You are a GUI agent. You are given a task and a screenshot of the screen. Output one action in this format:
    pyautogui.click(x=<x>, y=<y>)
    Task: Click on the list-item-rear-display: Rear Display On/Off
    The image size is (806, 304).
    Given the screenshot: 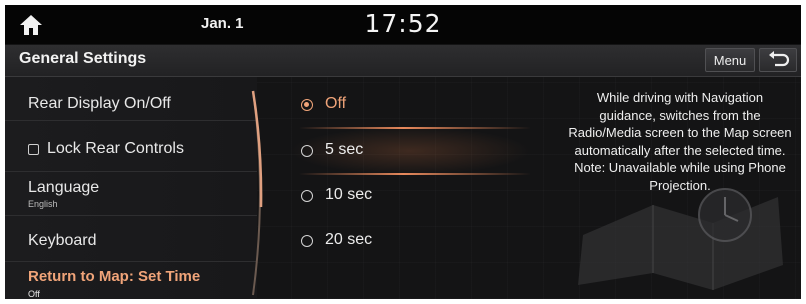 What is the action you would take?
    pyautogui.click(x=131, y=99)
    